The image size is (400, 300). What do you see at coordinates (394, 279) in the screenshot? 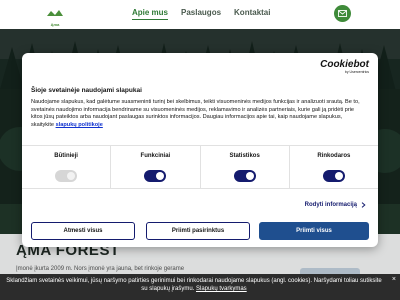
I see `close-icon: ×` at bounding box center [394, 279].